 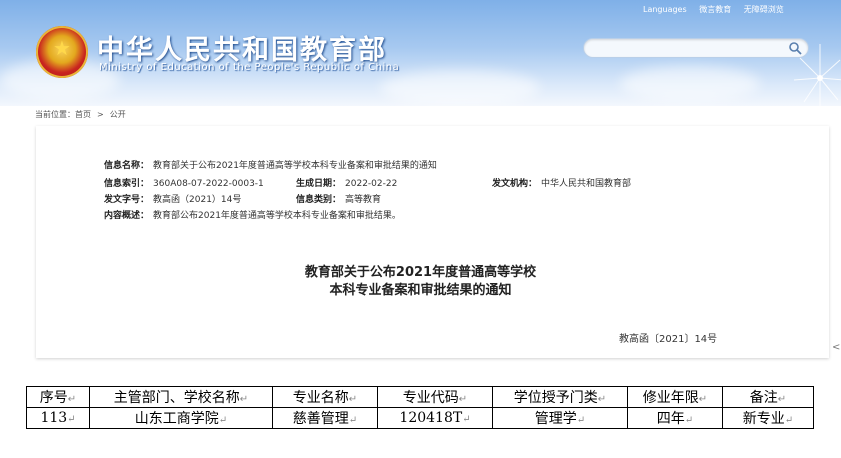 I want to click on meta-row-summary: 内容概述： 教育部公布2021年度普通高等学校本科专业备案和审批结果。, so click(x=252, y=216).